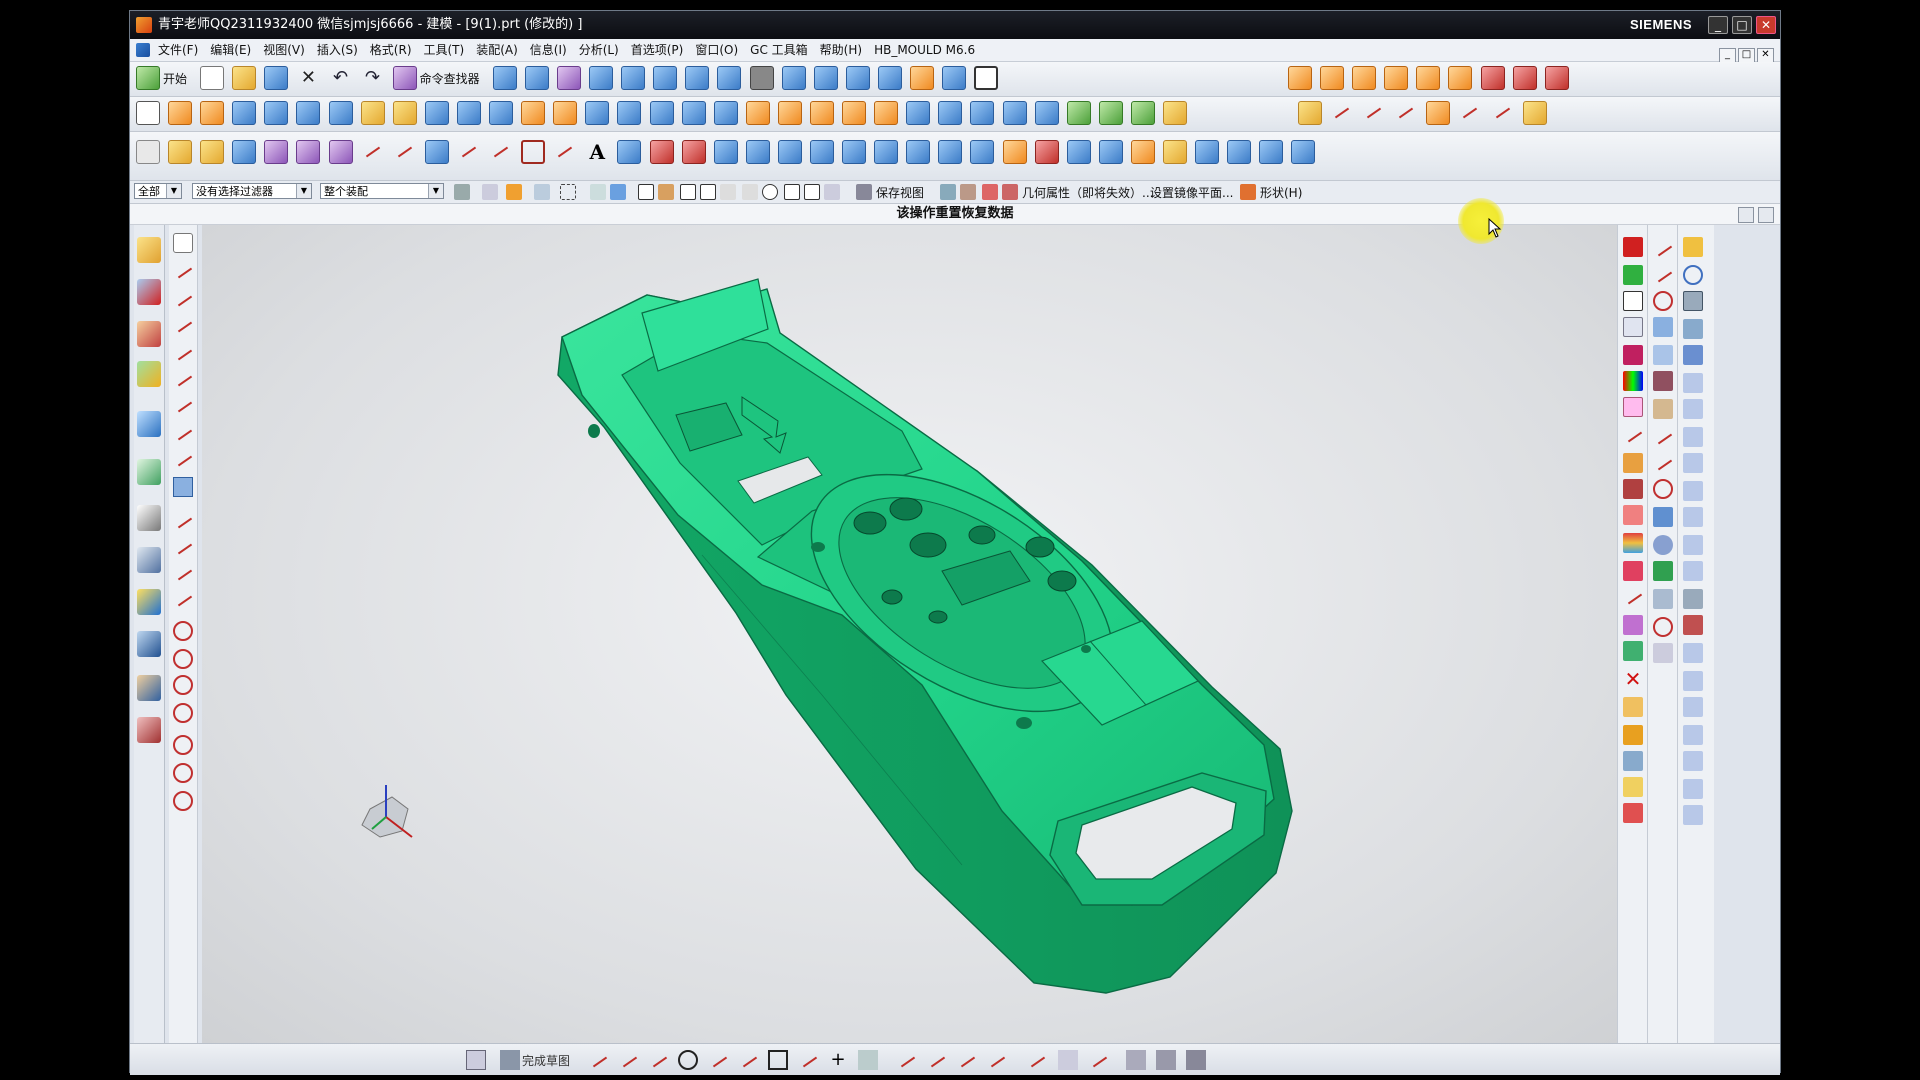 Image resolution: width=1920 pixels, height=1080 pixels. What do you see at coordinates (792, 192) in the screenshot?
I see `snap-quadrant-icon` at bounding box center [792, 192].